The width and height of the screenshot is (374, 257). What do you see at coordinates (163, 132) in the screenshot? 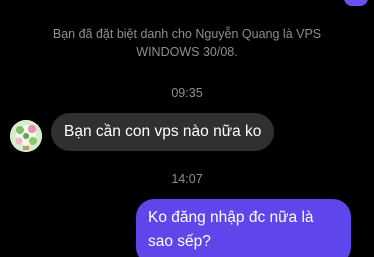
I see `incoming-message-bubble: Bạn cần con vps nào nữa ko` at bounding box center [163, 132].